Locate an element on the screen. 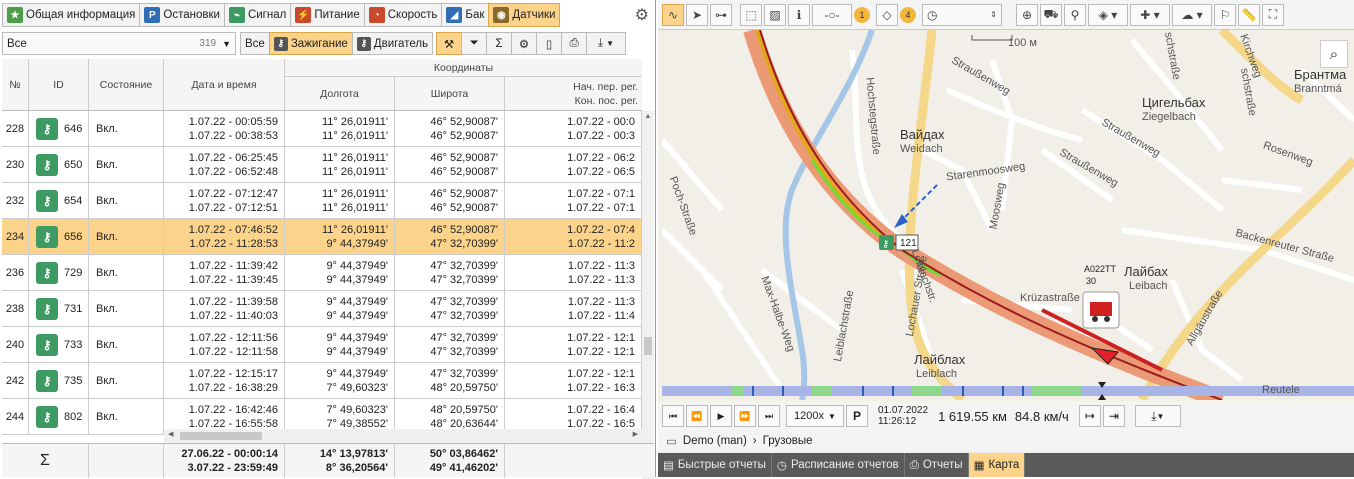 The image size is (1354, 479). tag-icon: ◇ is located at coordinates (887, 14).